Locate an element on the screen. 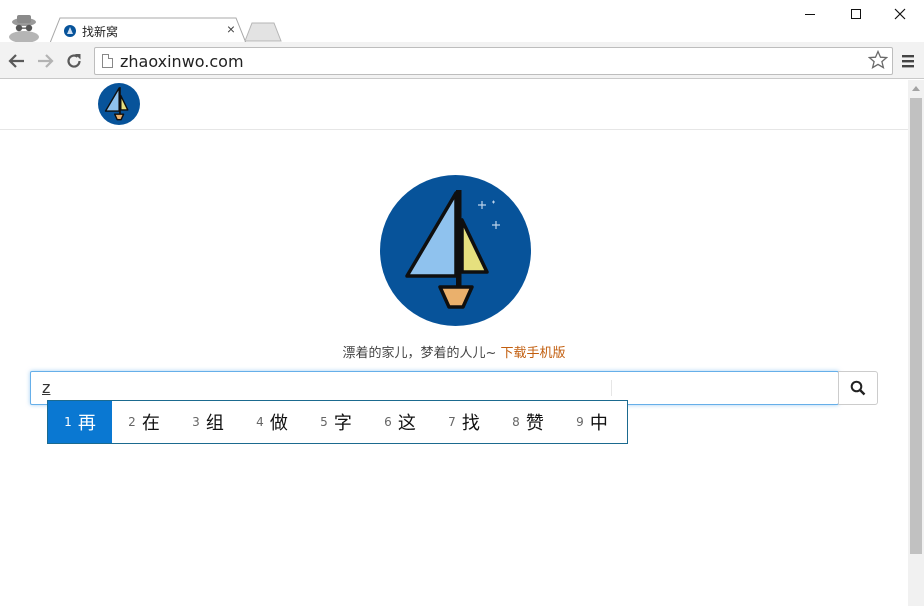 This screenshot has height=606, width=924. arrow-left-icon is located at coordinates (16, 61).